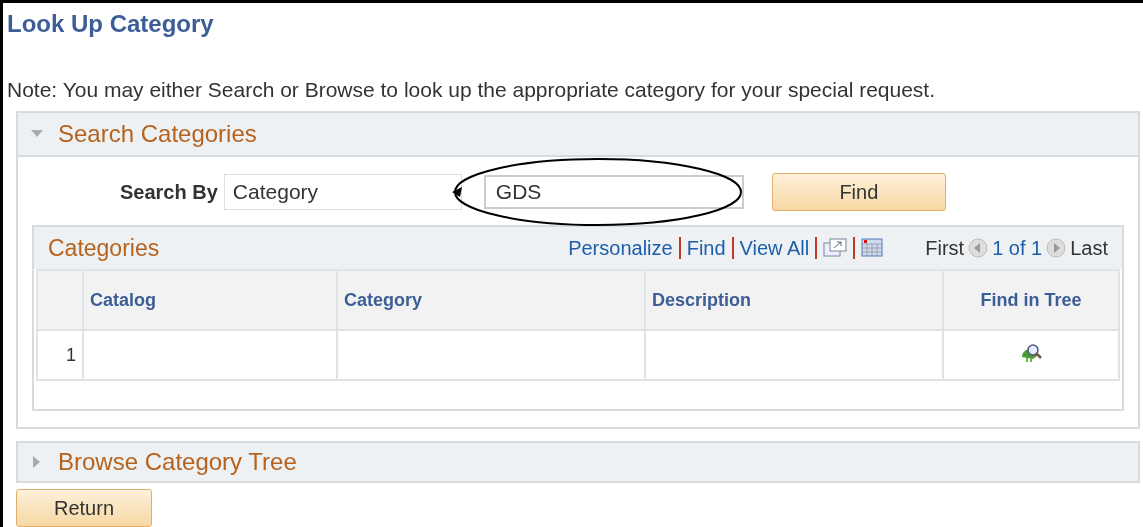 The width and height of the screenshot is (1143, 527). What do you see at coordinates (613, 192) in the screenshot?
I see `search-field: GDS` at bounding box center [613, 192].